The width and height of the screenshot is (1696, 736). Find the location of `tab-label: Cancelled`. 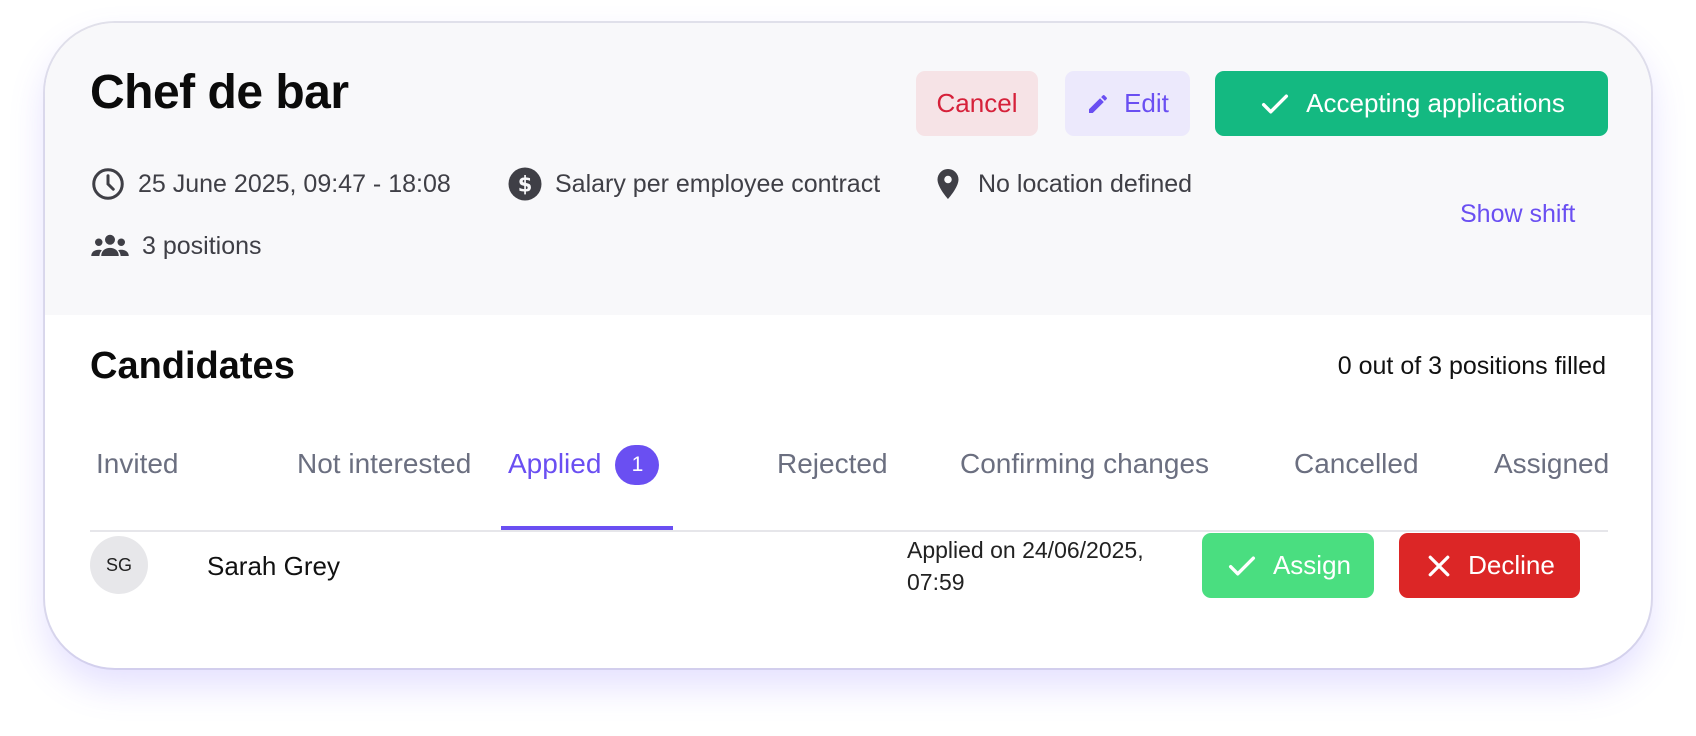

tab-label: Cancelled is located at coordinates (1356, 463).